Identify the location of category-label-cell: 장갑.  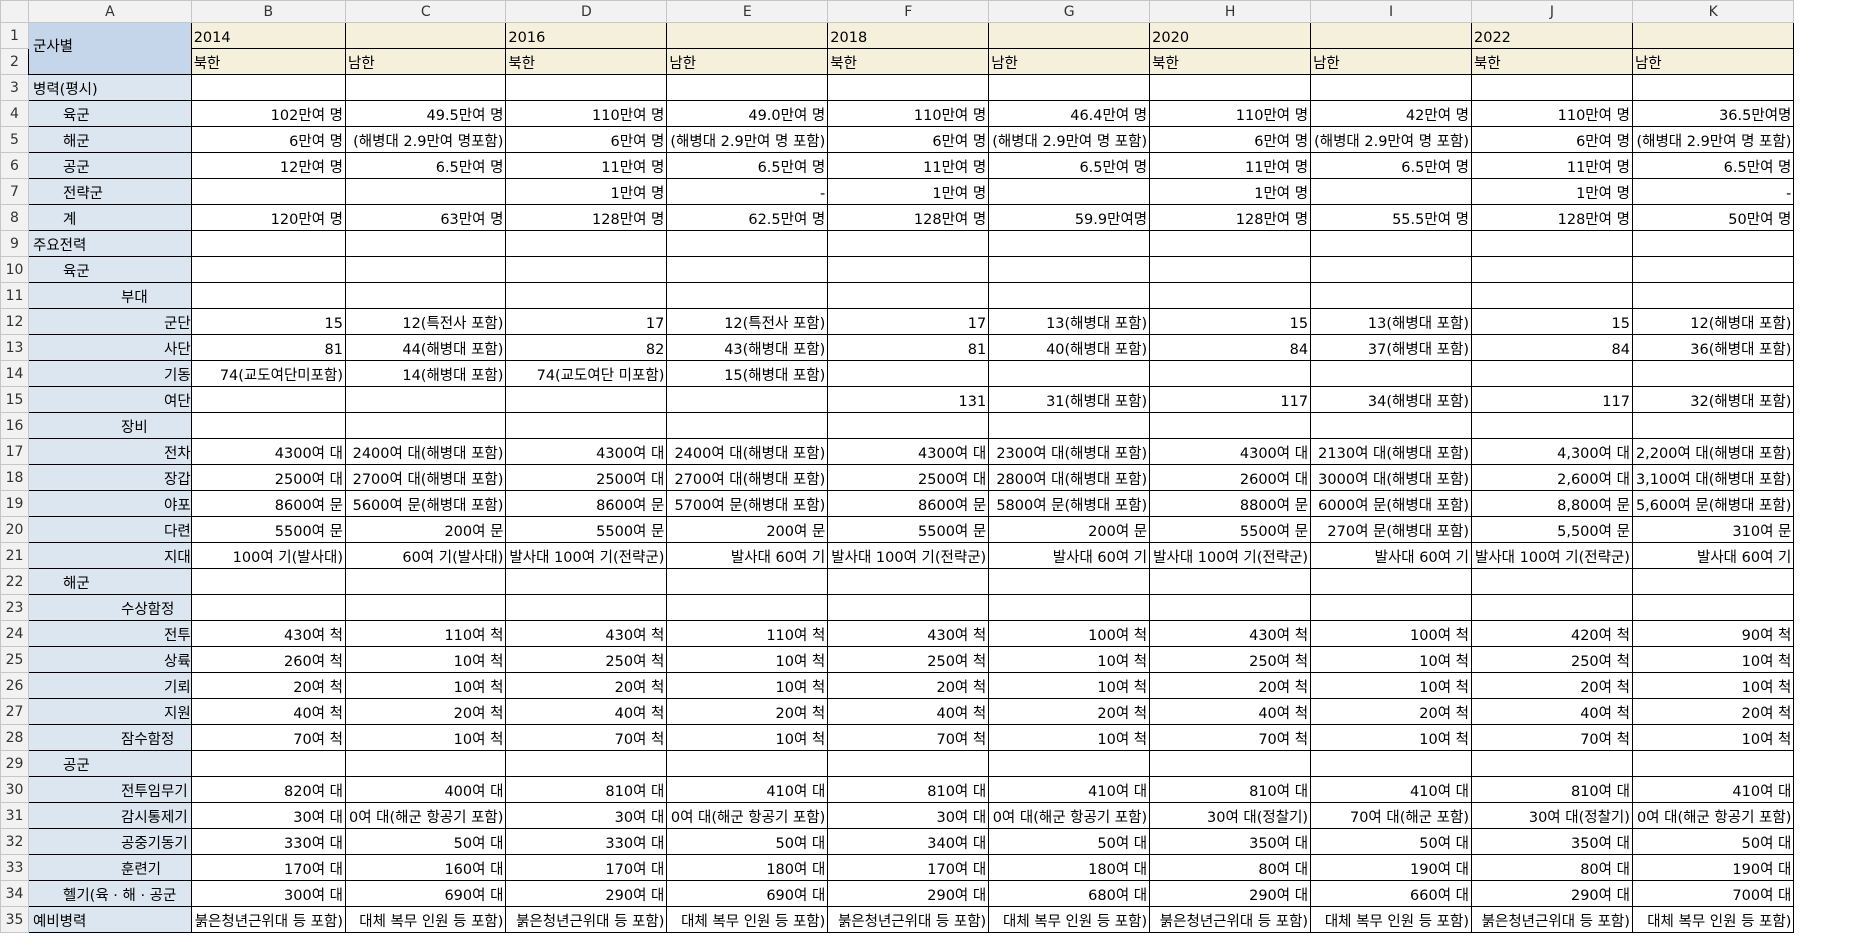
(110, 477).